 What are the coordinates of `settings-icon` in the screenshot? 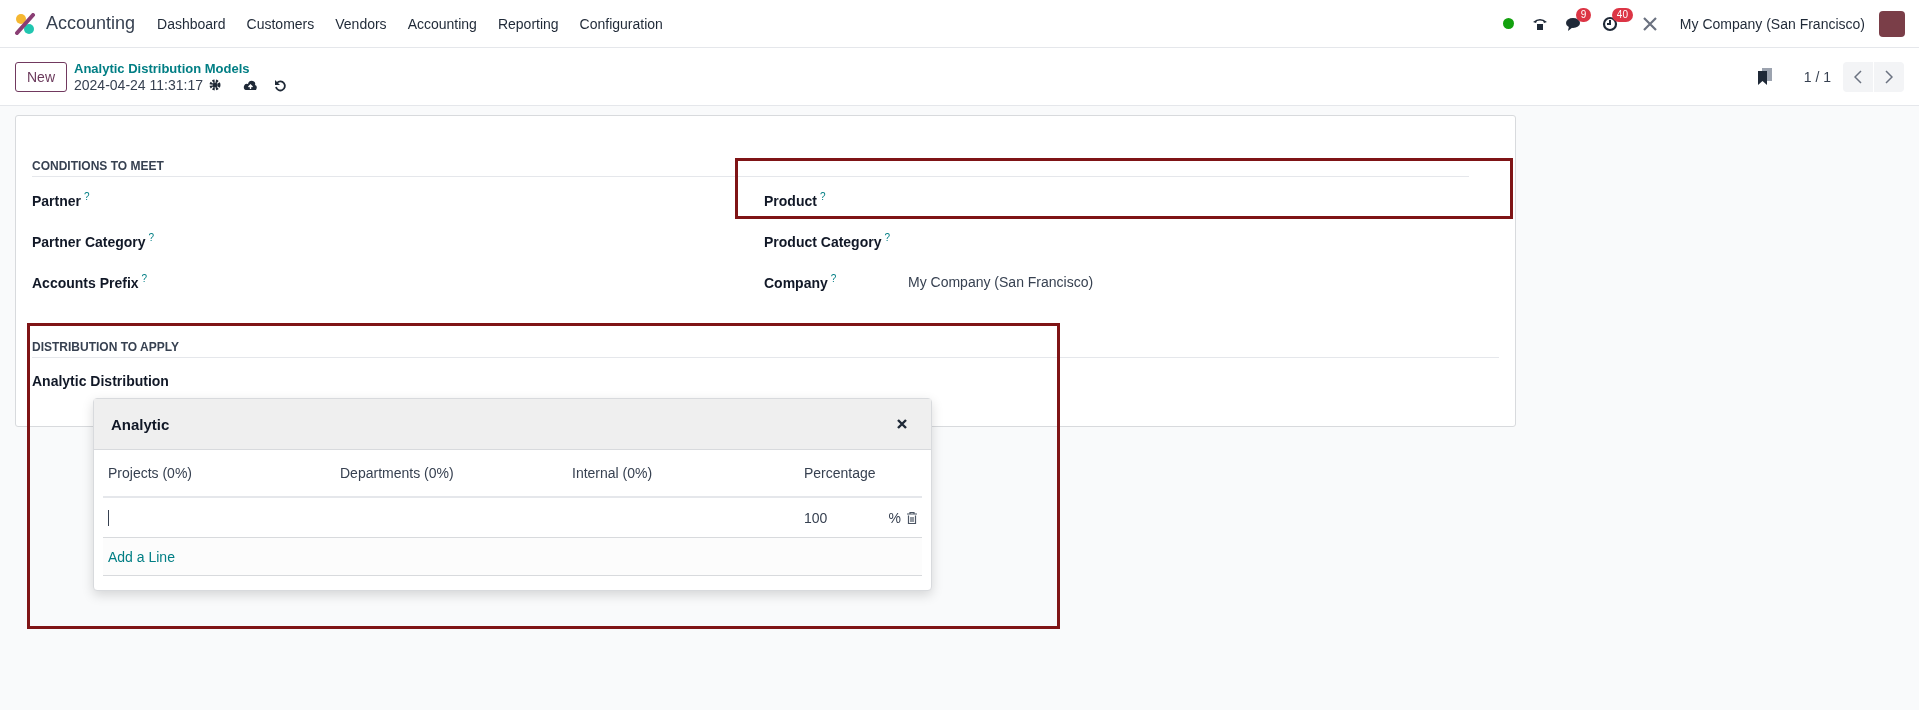 It's located at (215, 85).